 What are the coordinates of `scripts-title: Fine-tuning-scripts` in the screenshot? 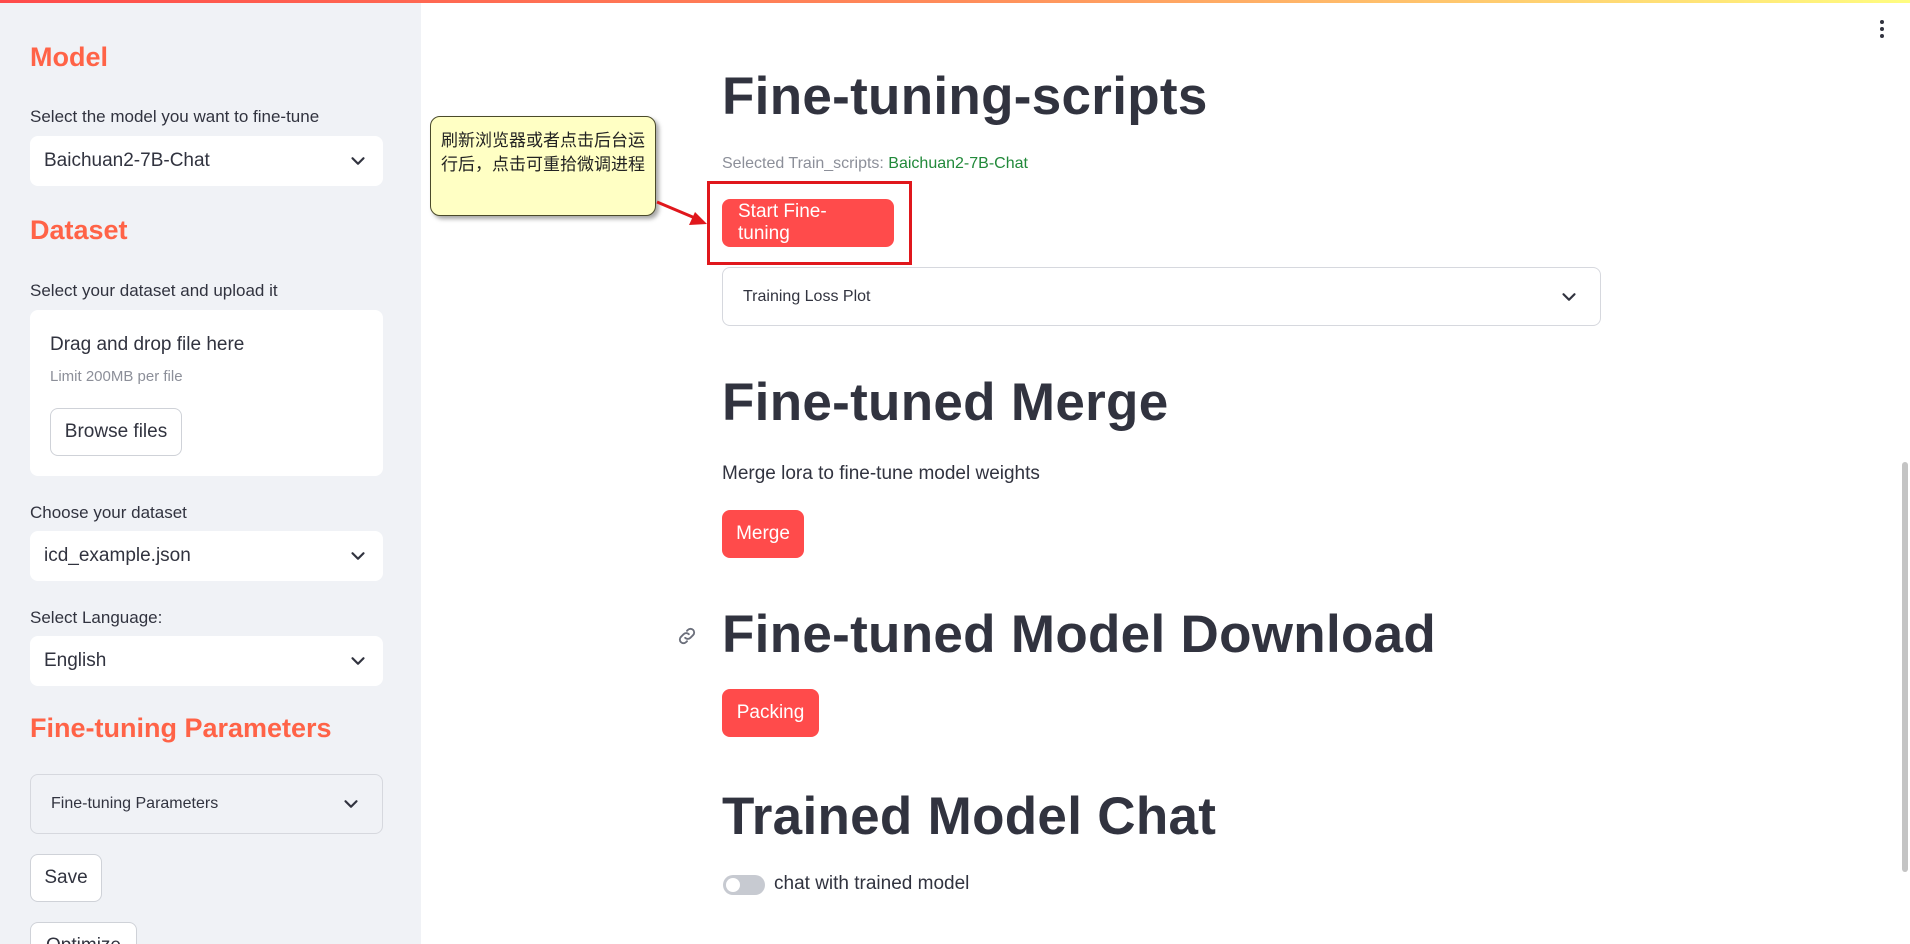 It's located at (965, 96).